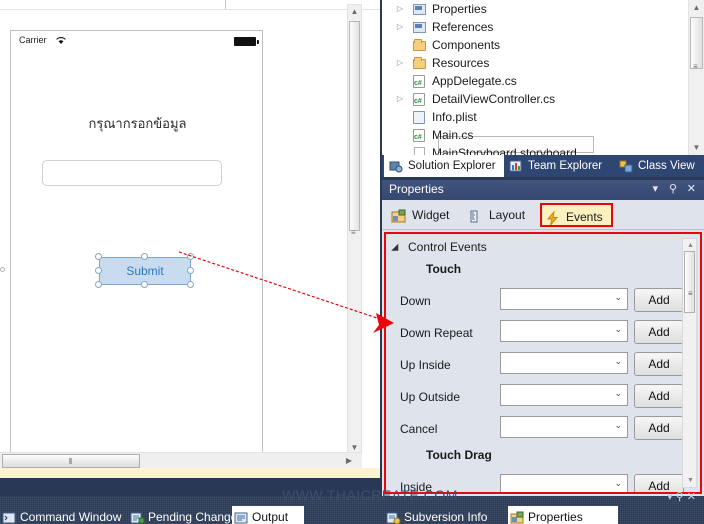  I want to click on dock-tab-solution-explorer: Solution Explorer, so click(444, 166).